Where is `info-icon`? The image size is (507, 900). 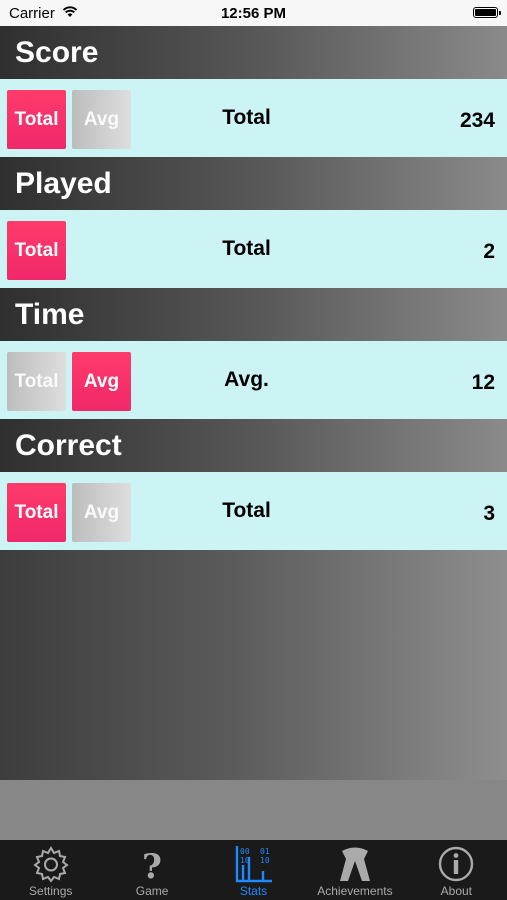 info-icon is located at coordinates (456, 864).